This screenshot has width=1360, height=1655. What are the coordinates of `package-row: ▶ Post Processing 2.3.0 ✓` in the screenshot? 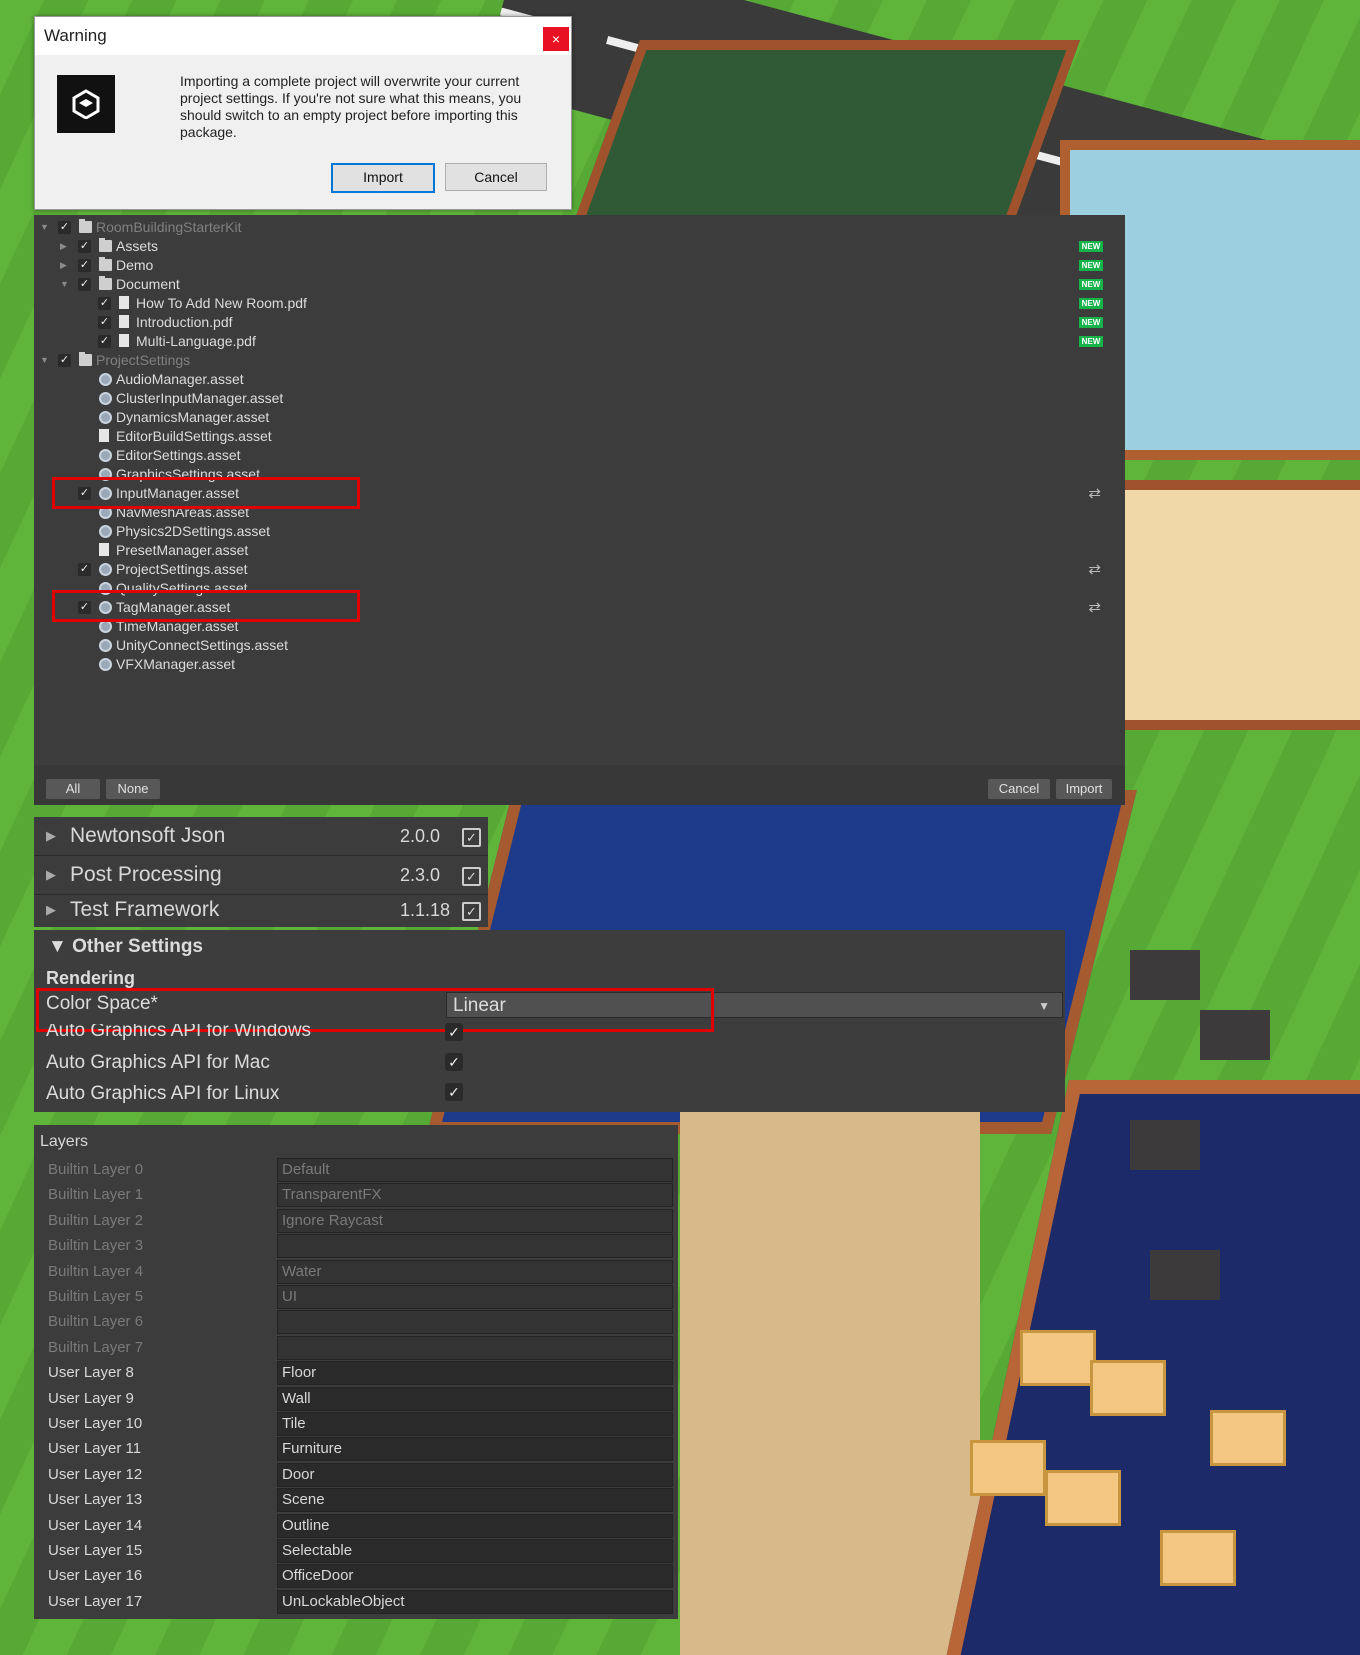 It's located at (261, 875).